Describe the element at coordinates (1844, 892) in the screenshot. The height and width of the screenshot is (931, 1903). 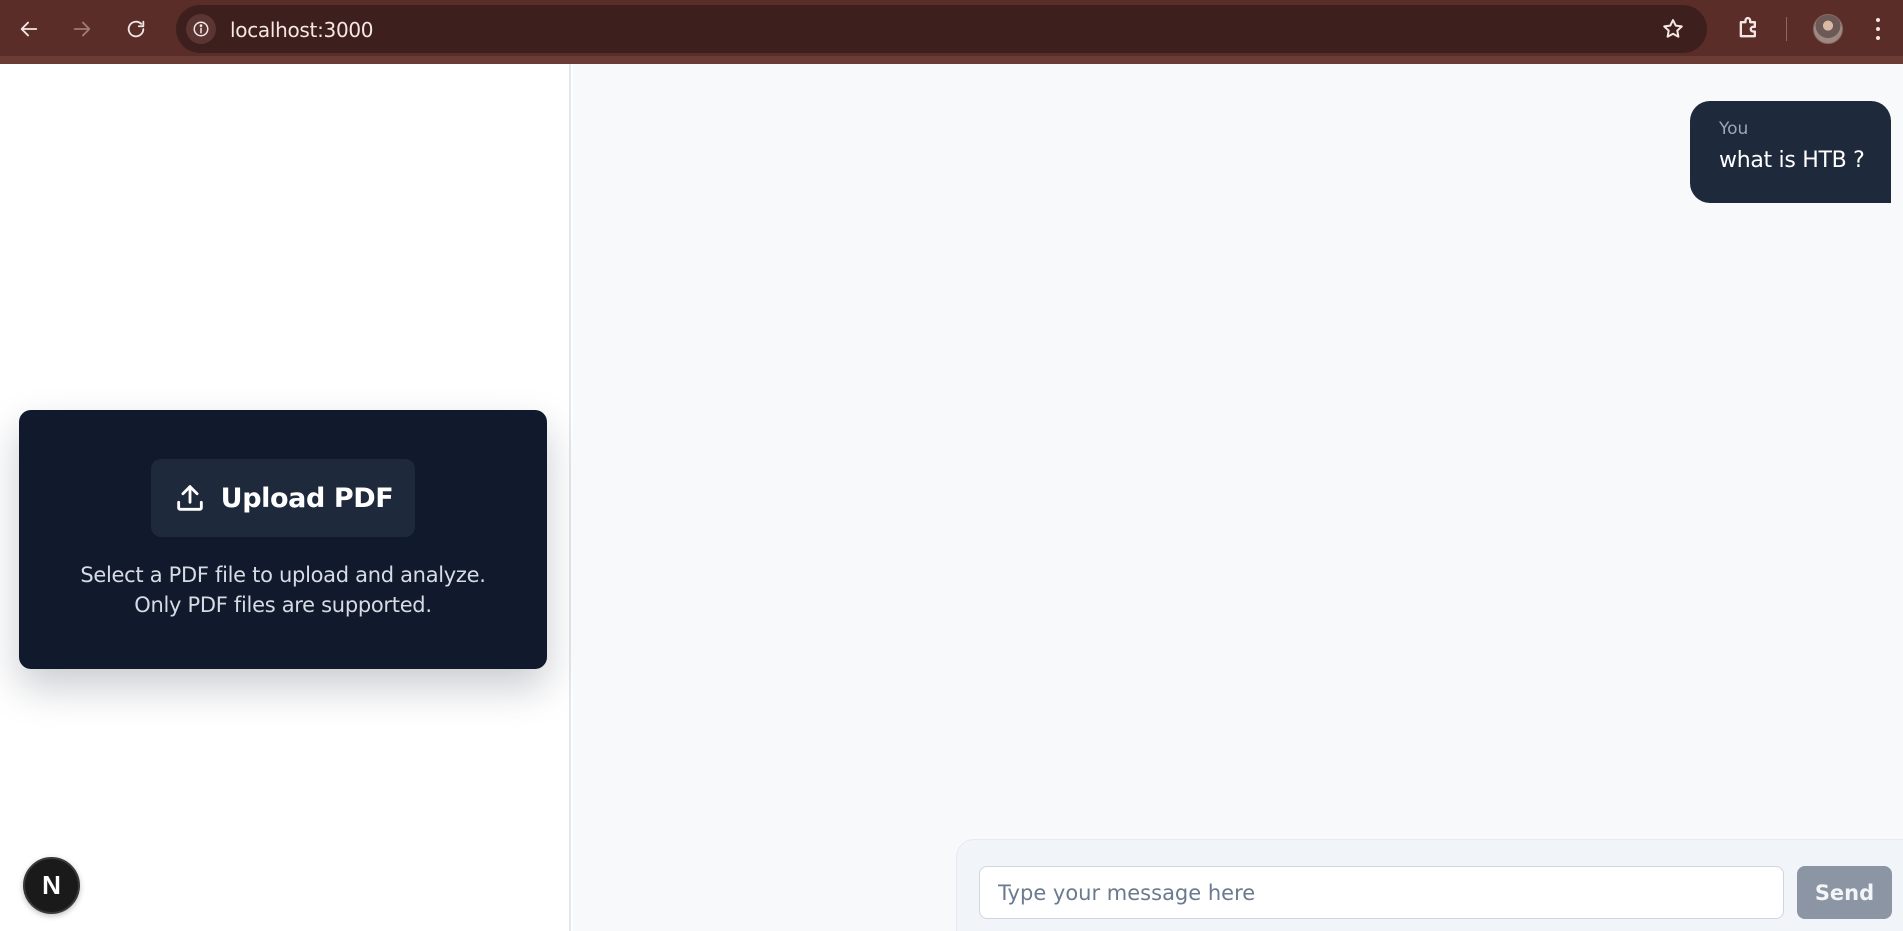
I see `send-button: Send` at that location.